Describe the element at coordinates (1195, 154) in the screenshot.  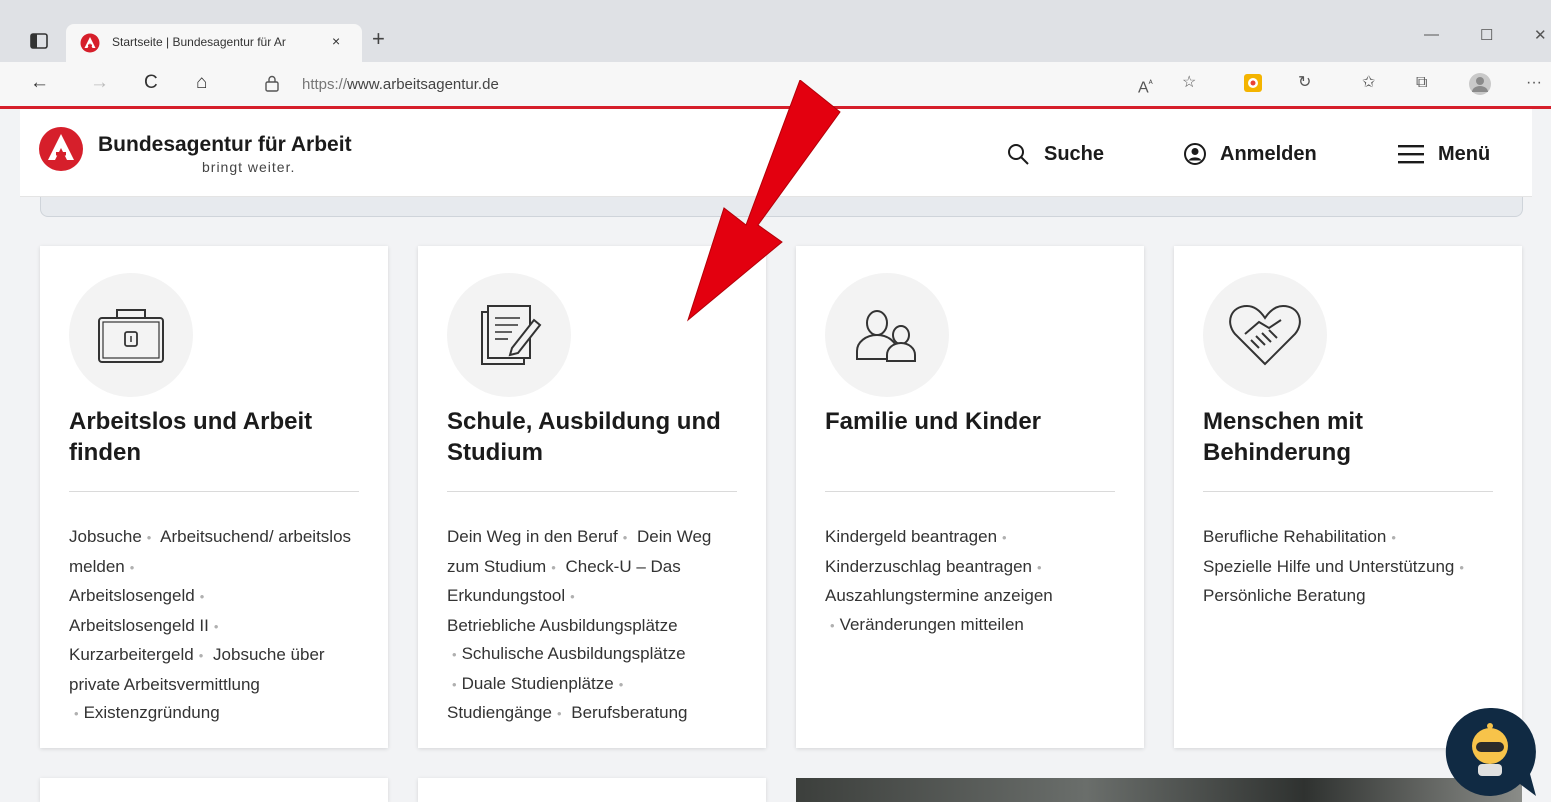
I see `user-icon` at that location.